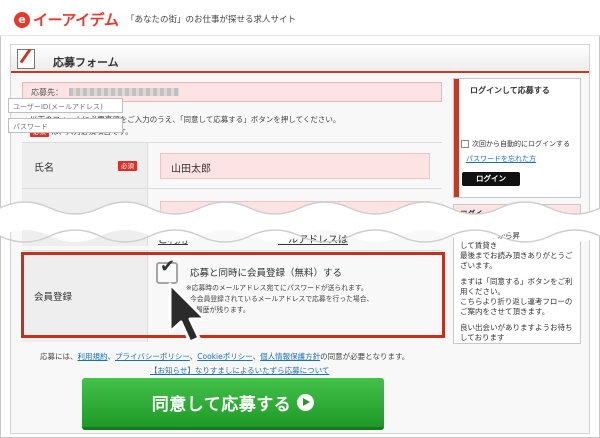  Describe the element at coordinates (191, 169) in the screenshot. I see `name-value: 山田太郎` at that location.